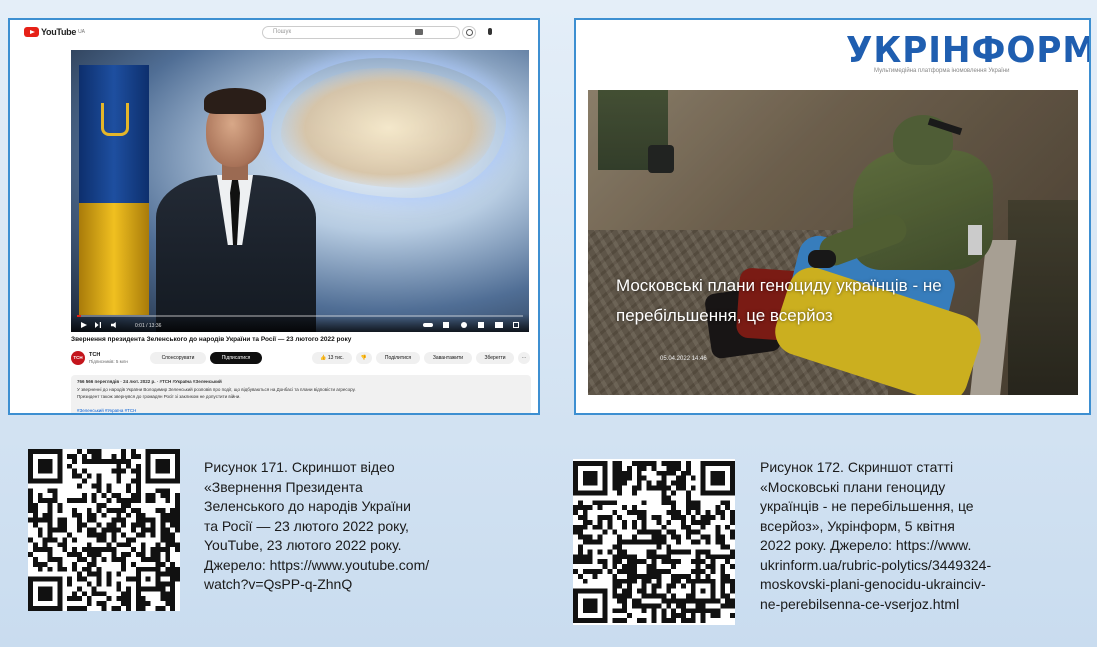 The width and height of the screenshot is (1097, 647). What do you see at coordinates (282, 32) in the screenshot?
I see `search-placeholder: Пошук` at bounding box center [282, 32].